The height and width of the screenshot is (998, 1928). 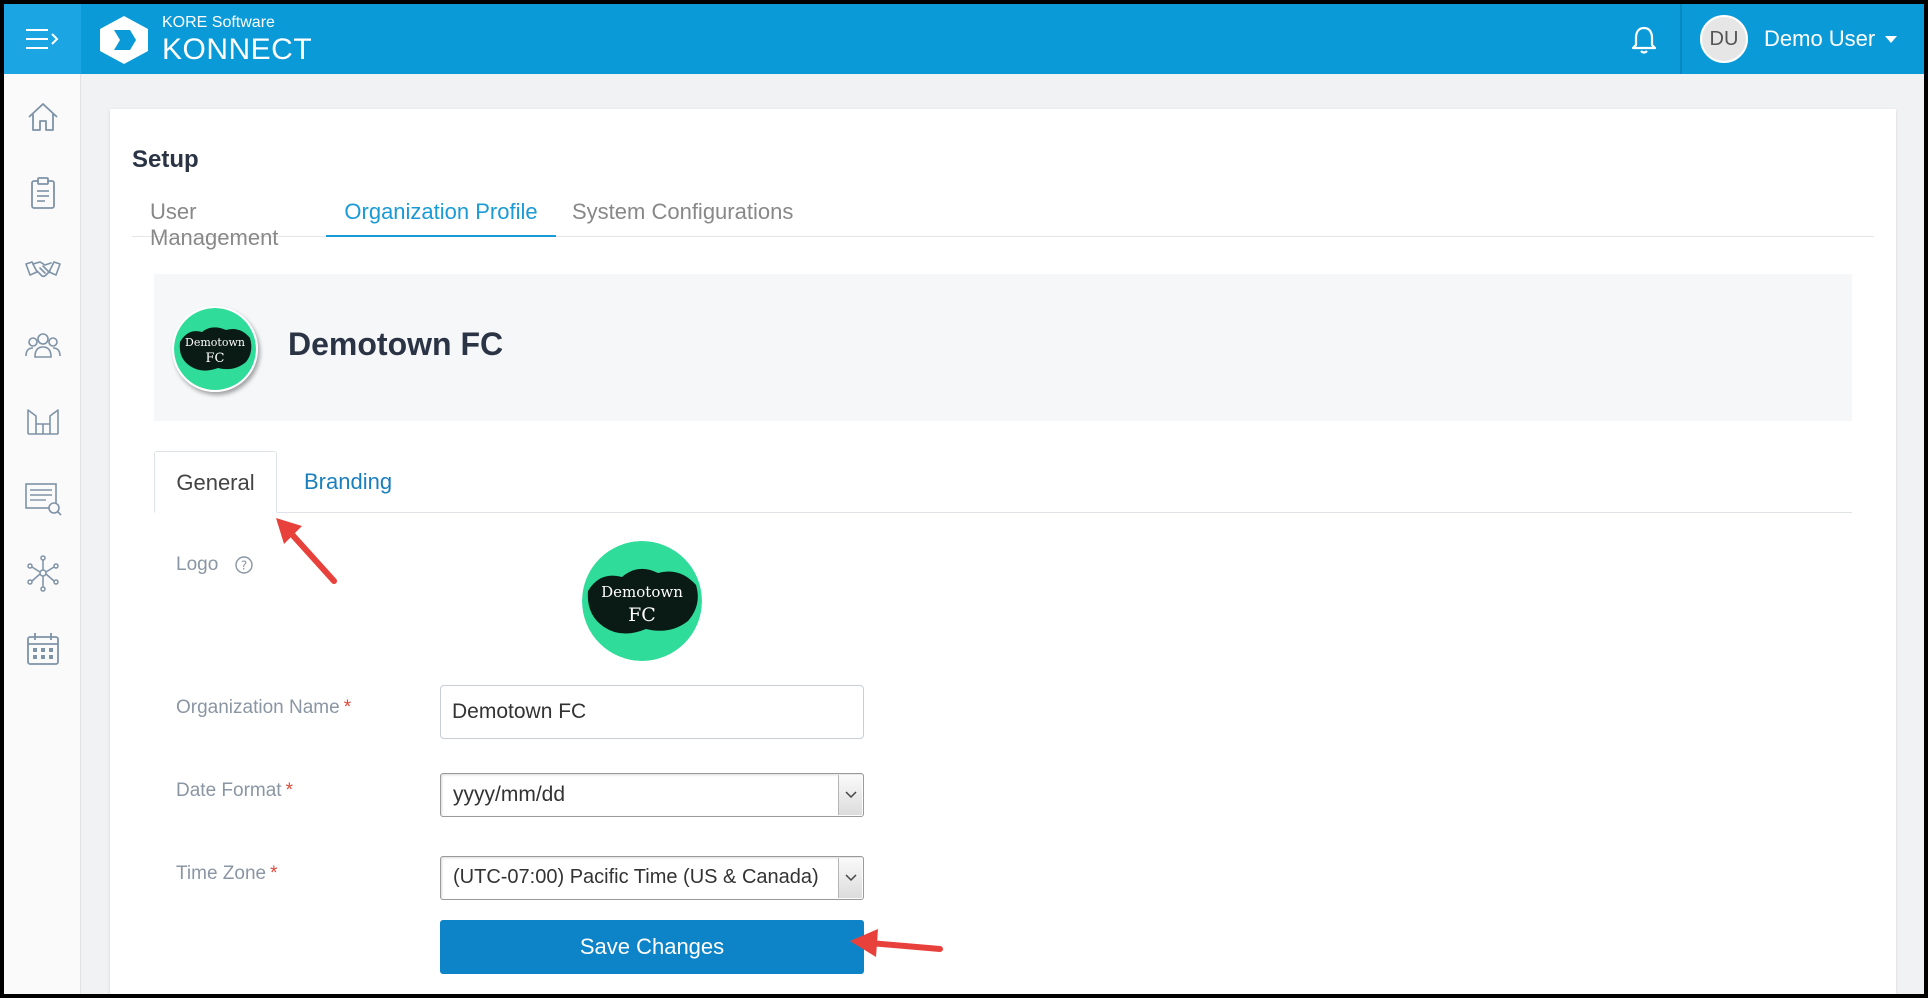 What do you see at coordinates (43, 497) in the screenshot?
I see `search-list-icon` at bounding box center [43, 497].